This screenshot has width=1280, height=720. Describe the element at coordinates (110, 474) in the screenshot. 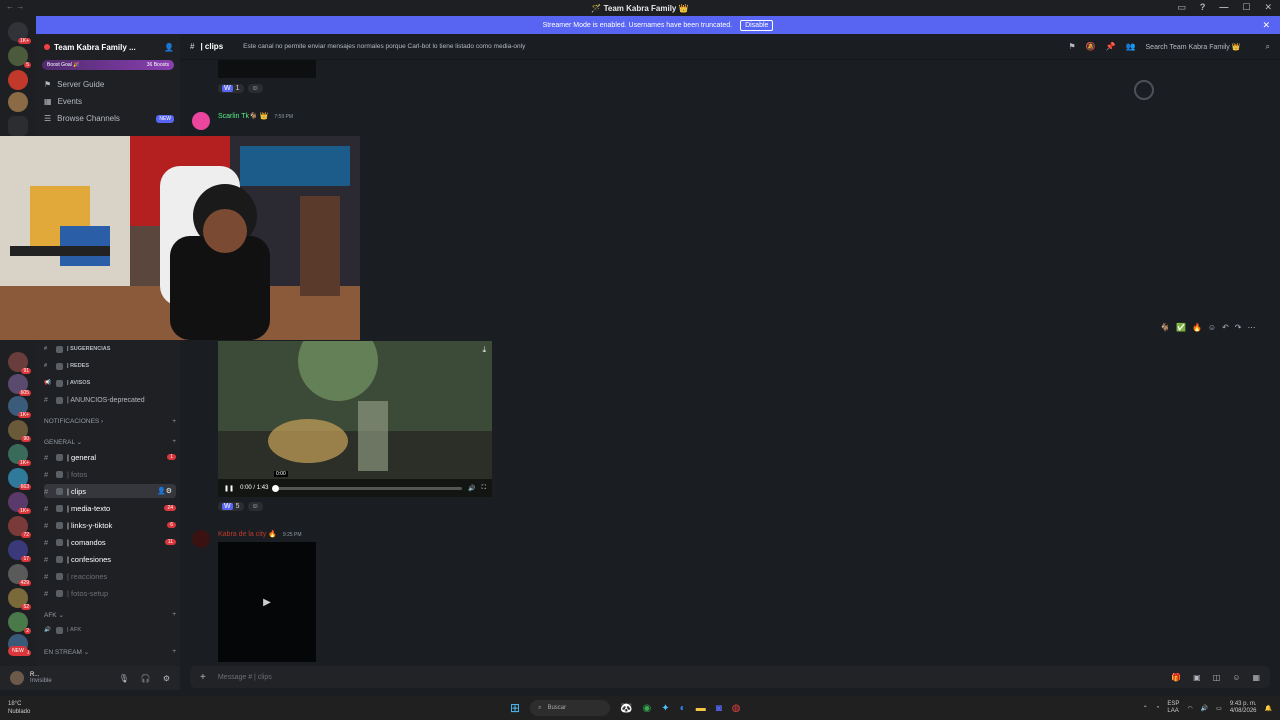

I see `channel-fotos: # | fotos` at that location.